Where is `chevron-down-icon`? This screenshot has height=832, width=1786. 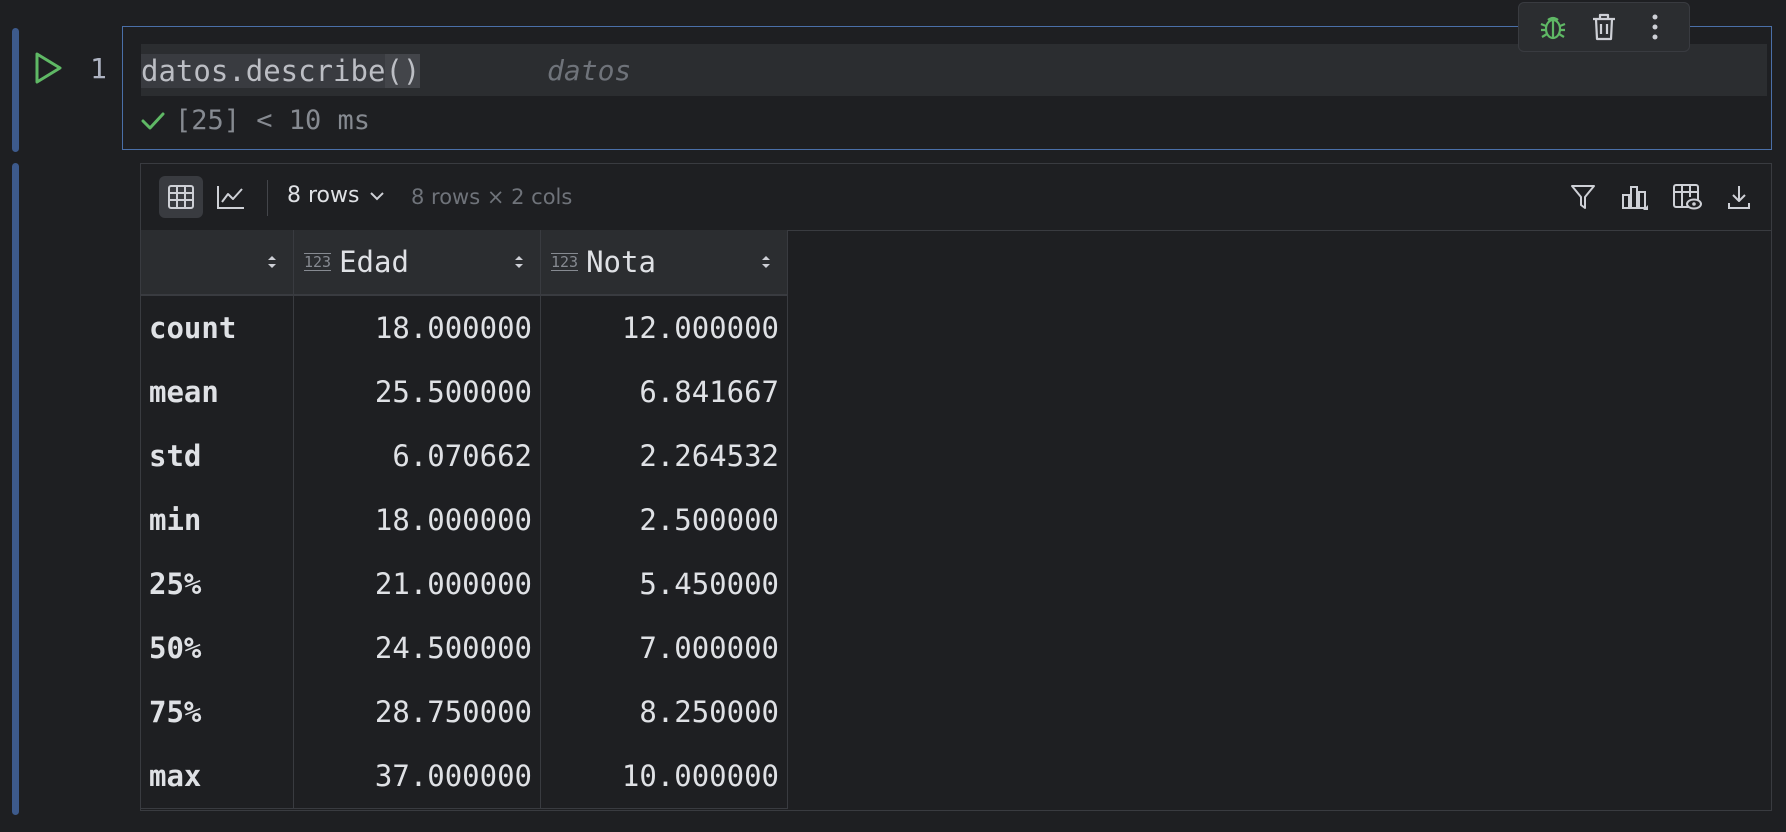
chevron-down-icon is located at coordinates (377, 195).